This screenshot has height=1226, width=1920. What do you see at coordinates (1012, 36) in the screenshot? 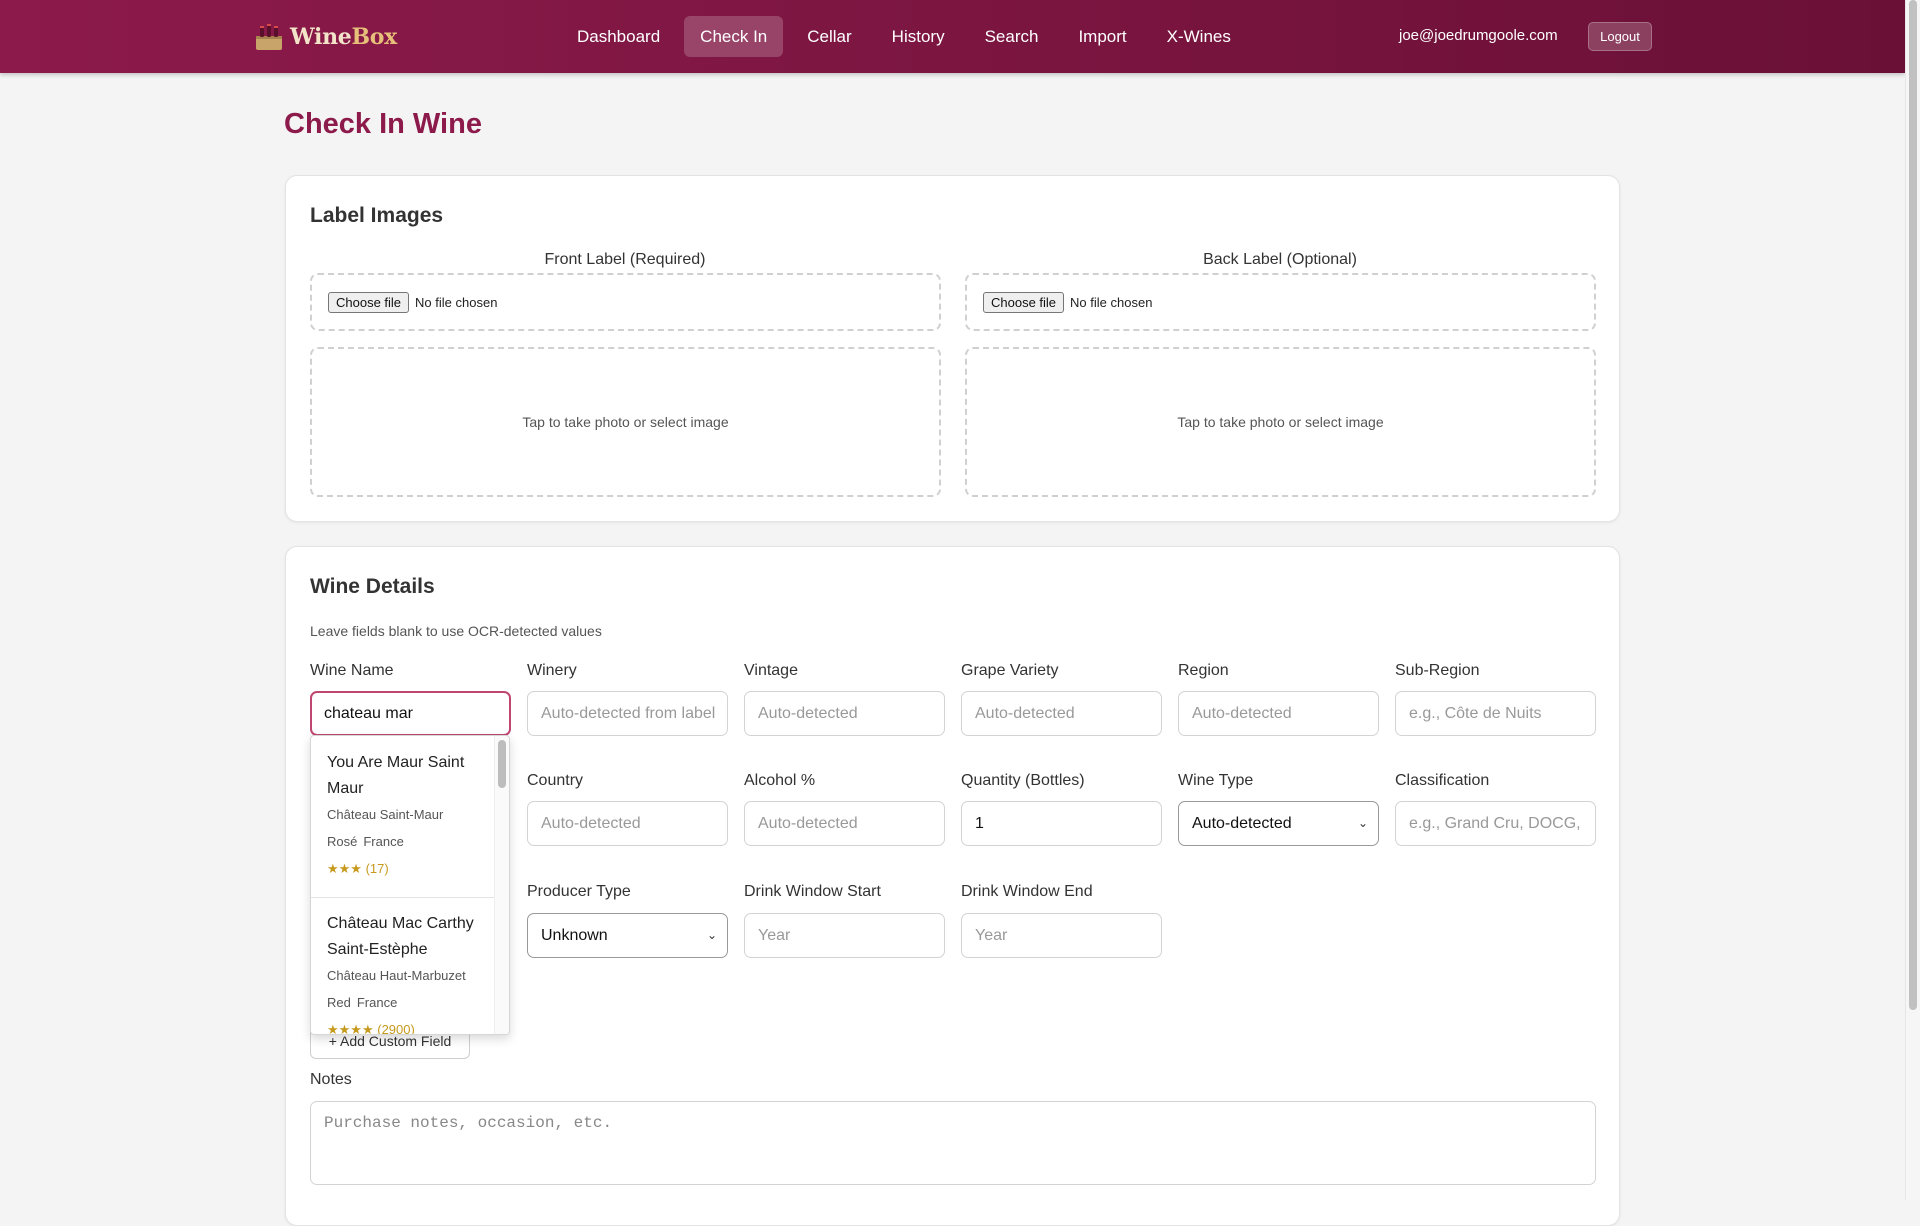
I see `nav-search: Search` at bounding box center [1012, 36].